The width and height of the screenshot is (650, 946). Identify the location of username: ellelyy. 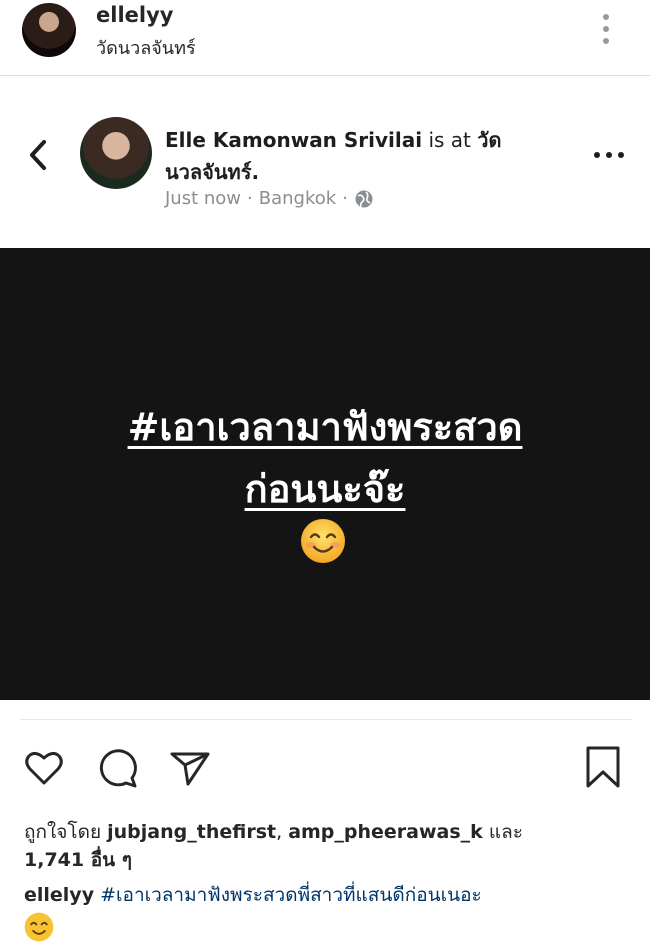
(134, 15).